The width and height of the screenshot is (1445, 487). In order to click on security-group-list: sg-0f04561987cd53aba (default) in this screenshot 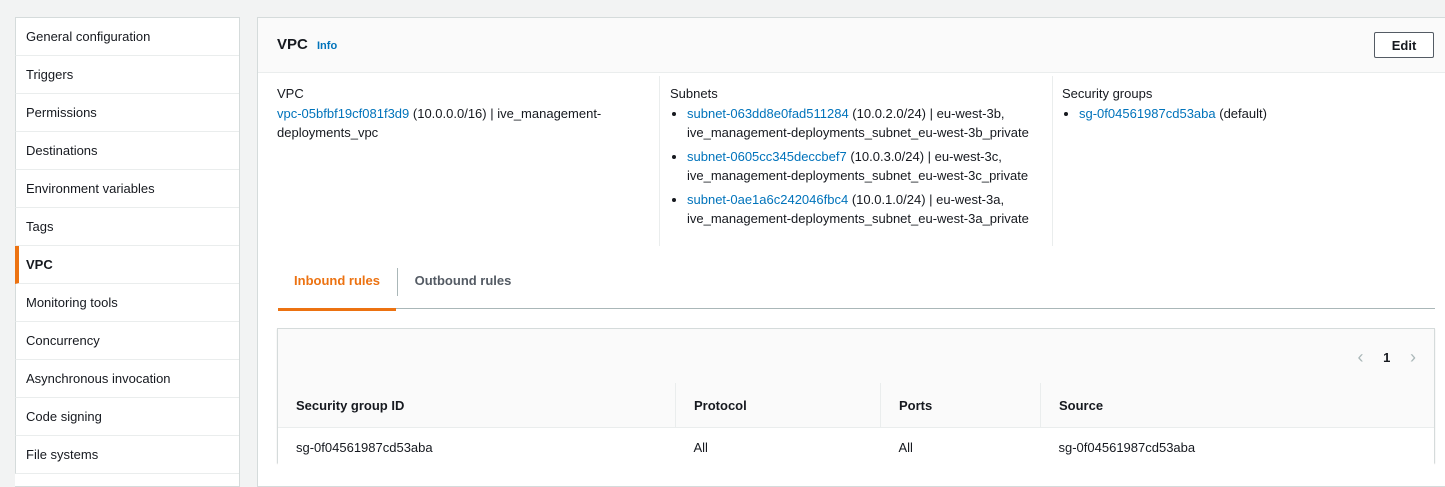, I will do `click(1252, 113)`.